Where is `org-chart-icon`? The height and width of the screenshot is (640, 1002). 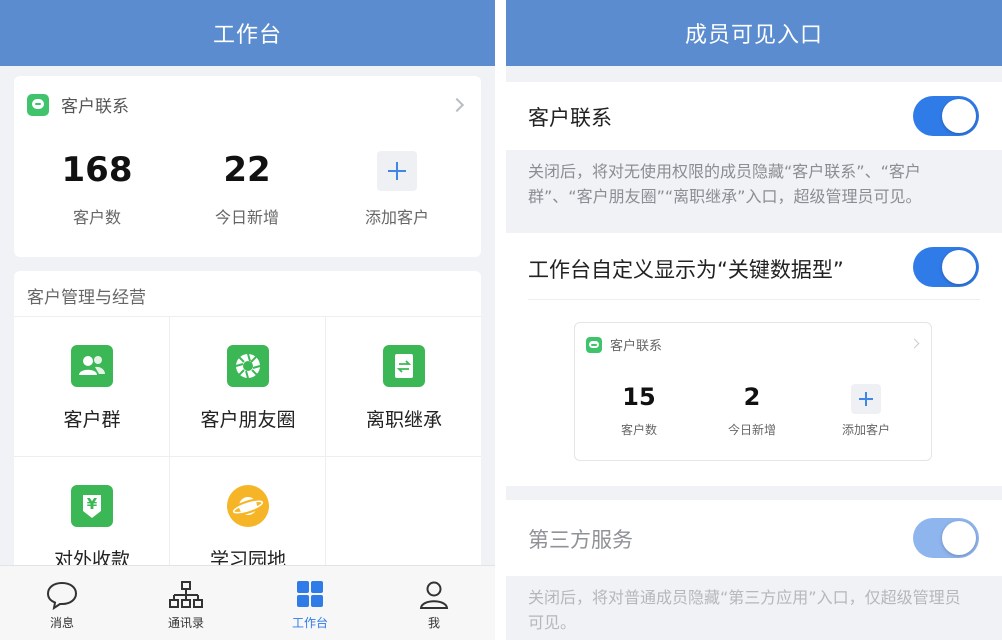
org-chart-icon is located at coordinates (186, 594).